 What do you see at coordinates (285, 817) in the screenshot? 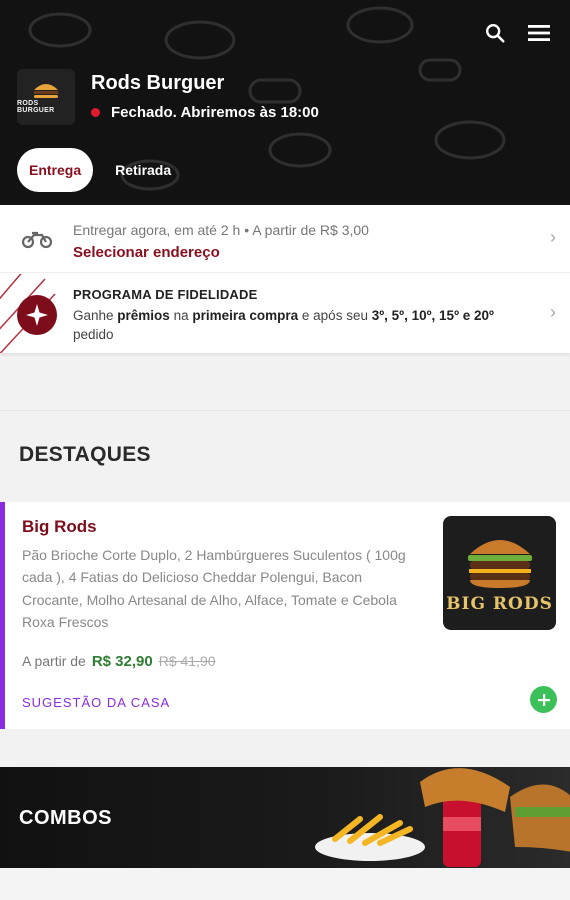
I see `combos-banner: COMBOS` at bounding box center [285, 817].